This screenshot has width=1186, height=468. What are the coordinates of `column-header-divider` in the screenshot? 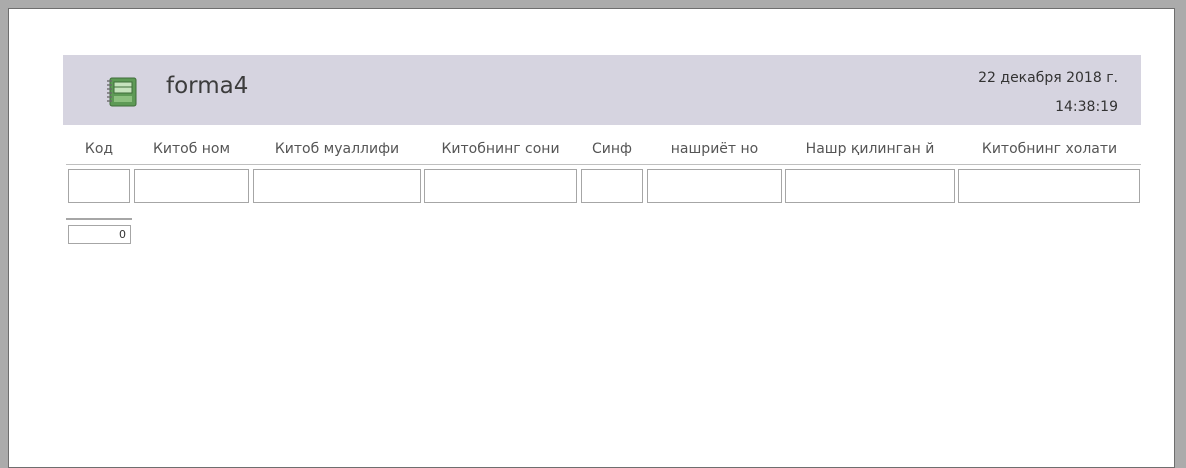 It's located at (603, 164).